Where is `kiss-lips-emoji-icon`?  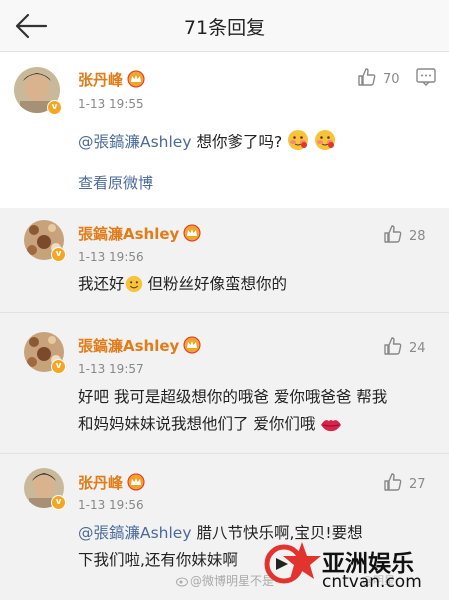 kiss-lips-emoji-icon is located at coordinates (331, 428).